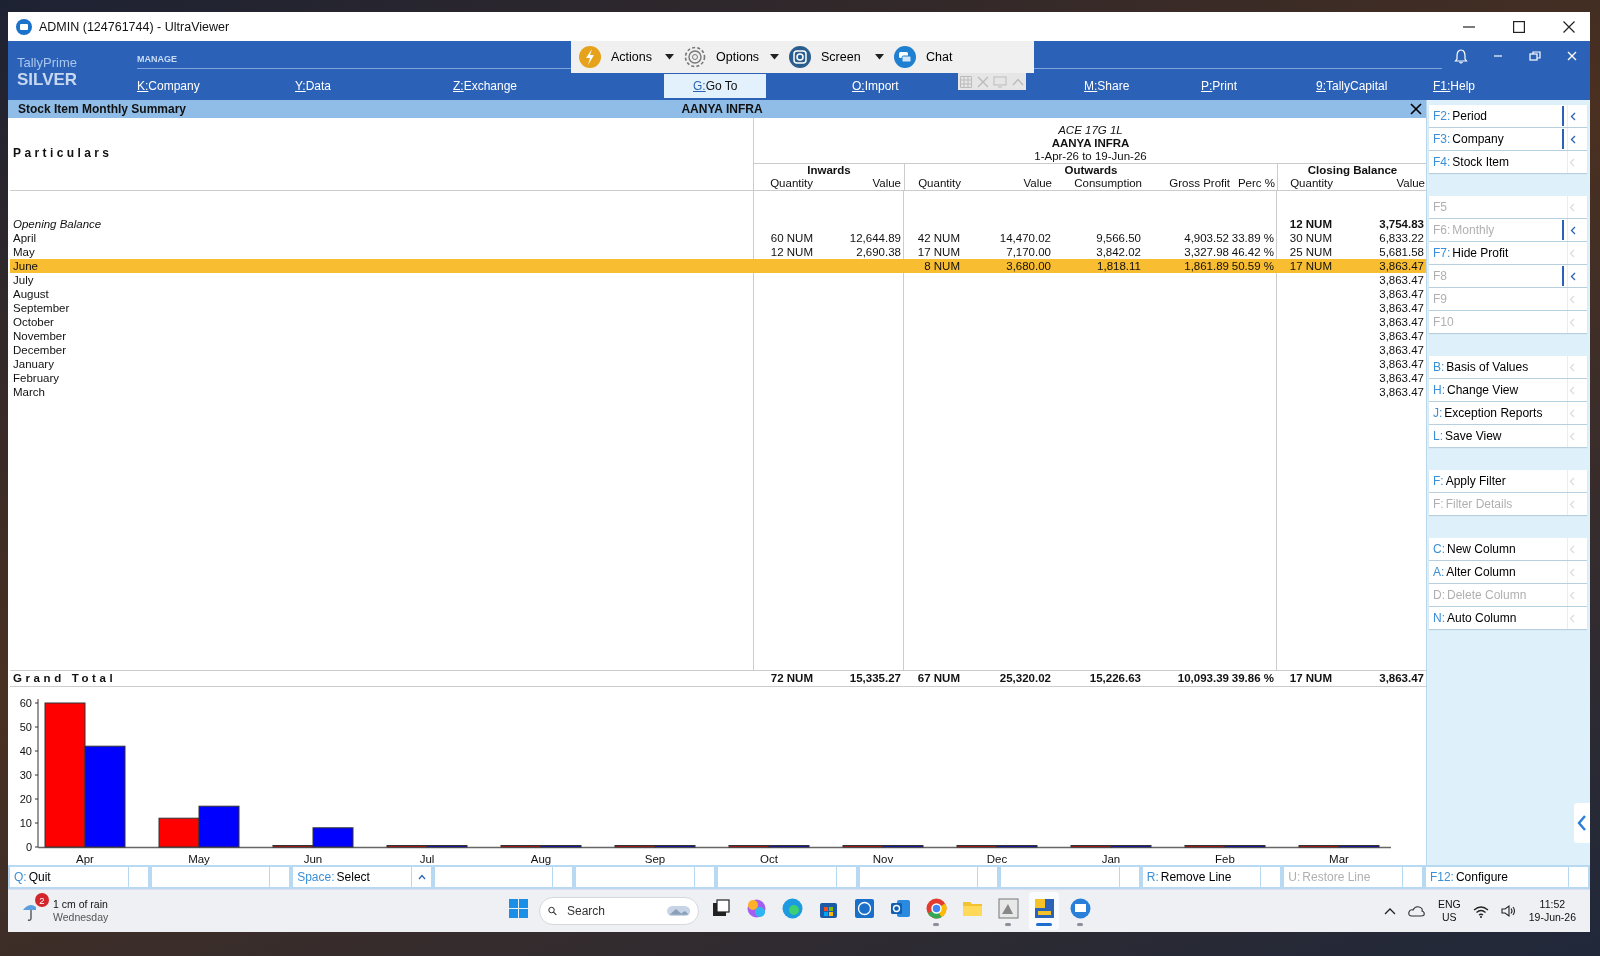 This screenshot has height=956, width=1600. What do you see at coordinates (1508, 911) in the screenshot?
I see `speaker-icon` at bounding box center [1508, 911].